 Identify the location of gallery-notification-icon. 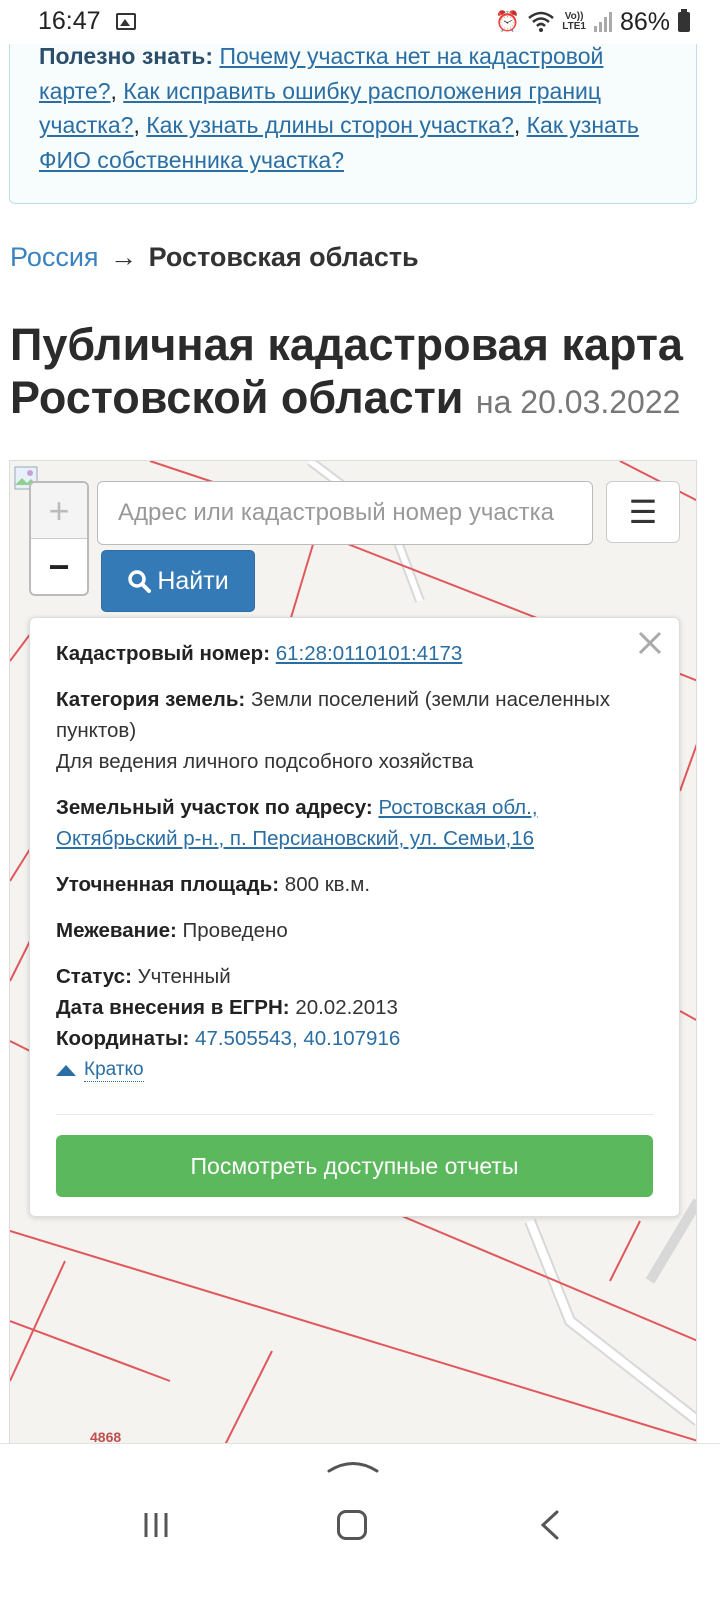
(126, 21).